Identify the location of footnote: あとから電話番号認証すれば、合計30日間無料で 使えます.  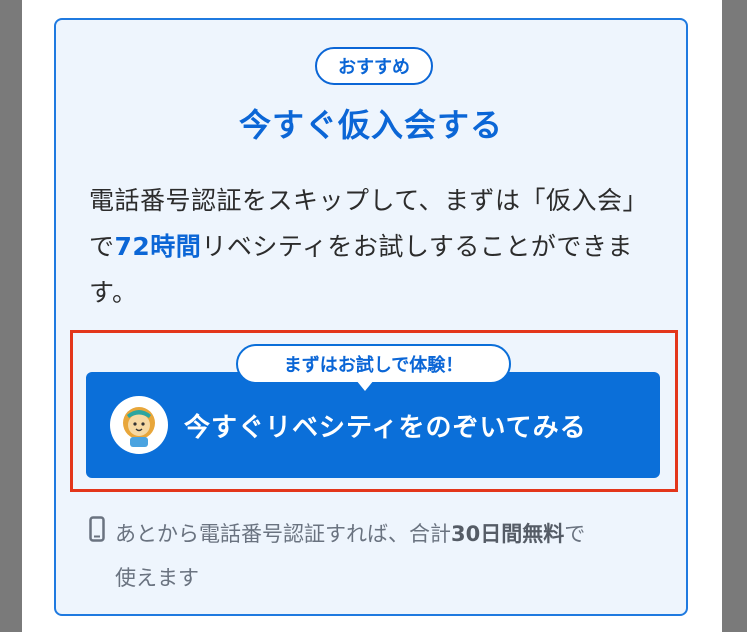
(374, 556).